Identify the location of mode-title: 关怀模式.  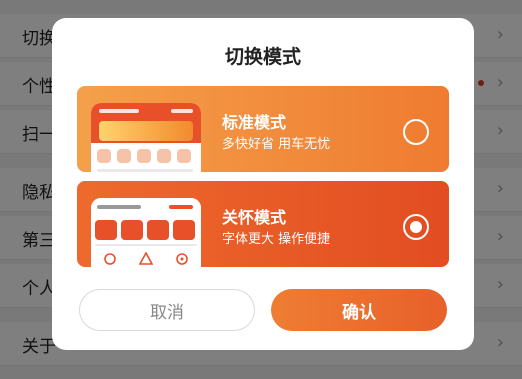
(254, 217).